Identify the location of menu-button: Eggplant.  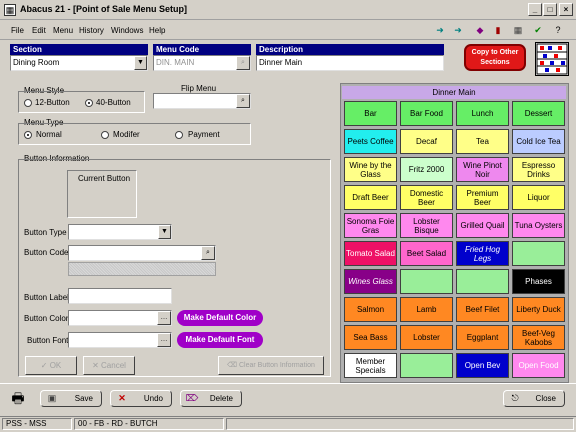
(482, 337).